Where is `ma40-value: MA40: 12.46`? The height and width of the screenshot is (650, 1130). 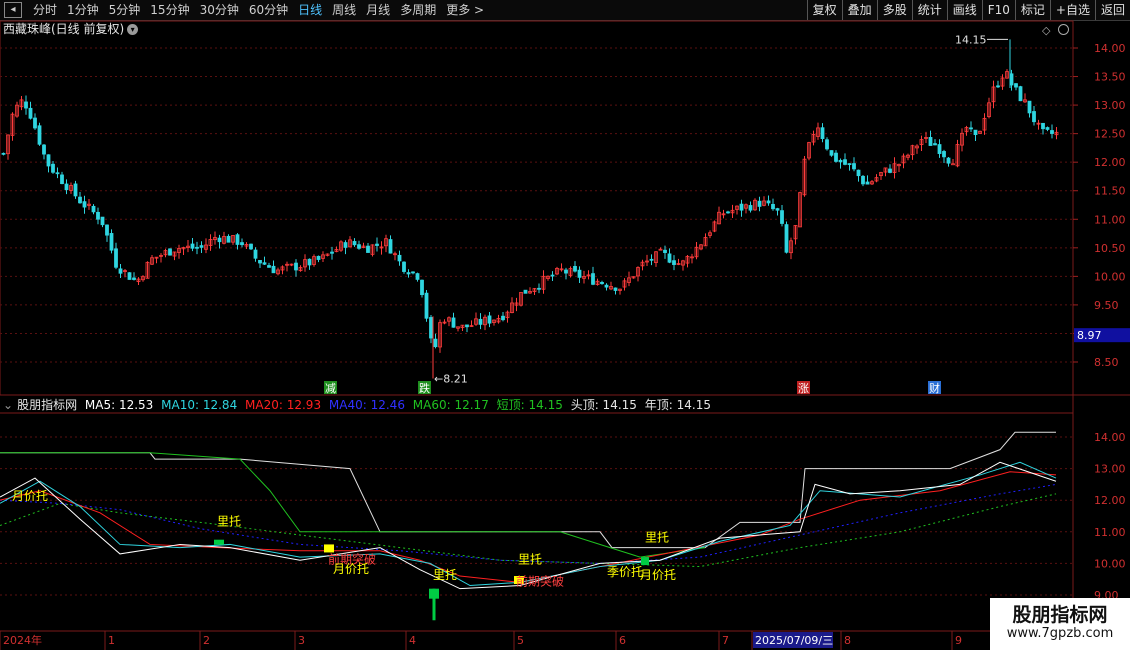 ma40-value: MA40: 12.46 is located at coordinates (366, 405).